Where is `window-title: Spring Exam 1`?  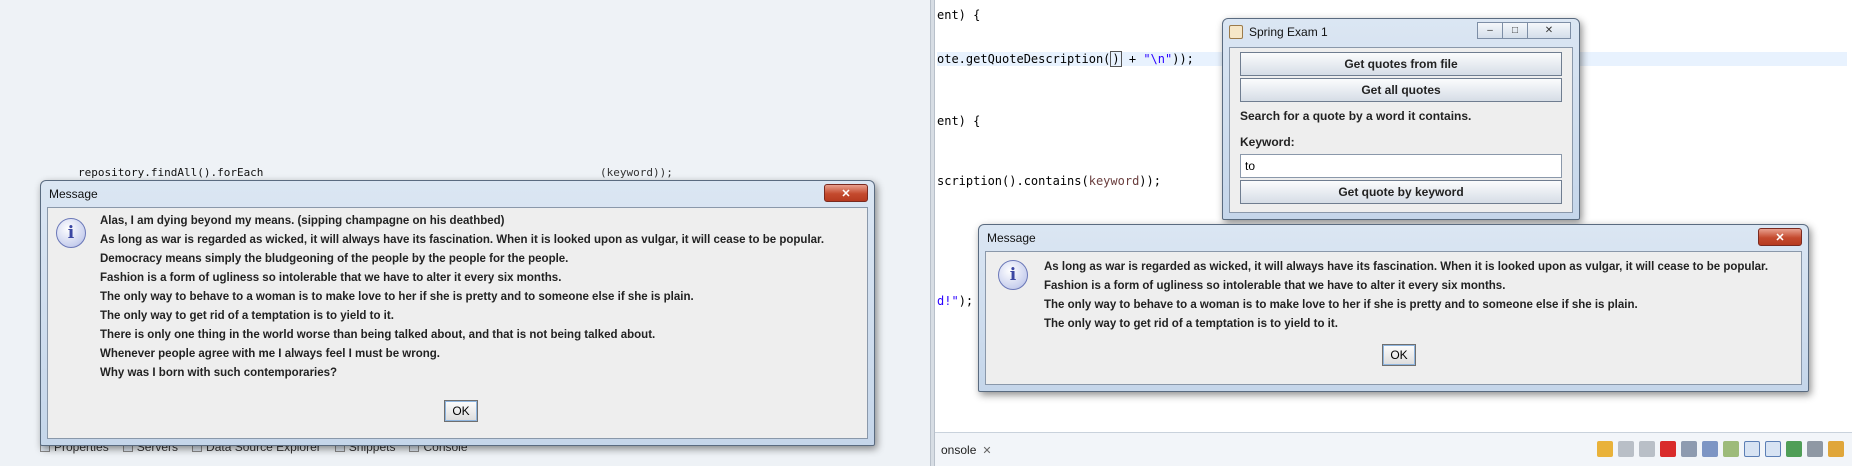
window-title: Spring Exam 1 is located at coordinates (1288, 32).